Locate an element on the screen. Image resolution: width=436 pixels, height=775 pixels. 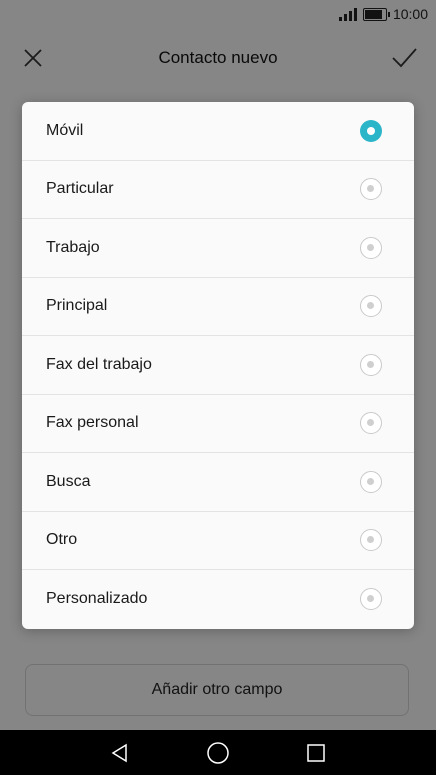
home-icon is located at coordinates (218, 752).